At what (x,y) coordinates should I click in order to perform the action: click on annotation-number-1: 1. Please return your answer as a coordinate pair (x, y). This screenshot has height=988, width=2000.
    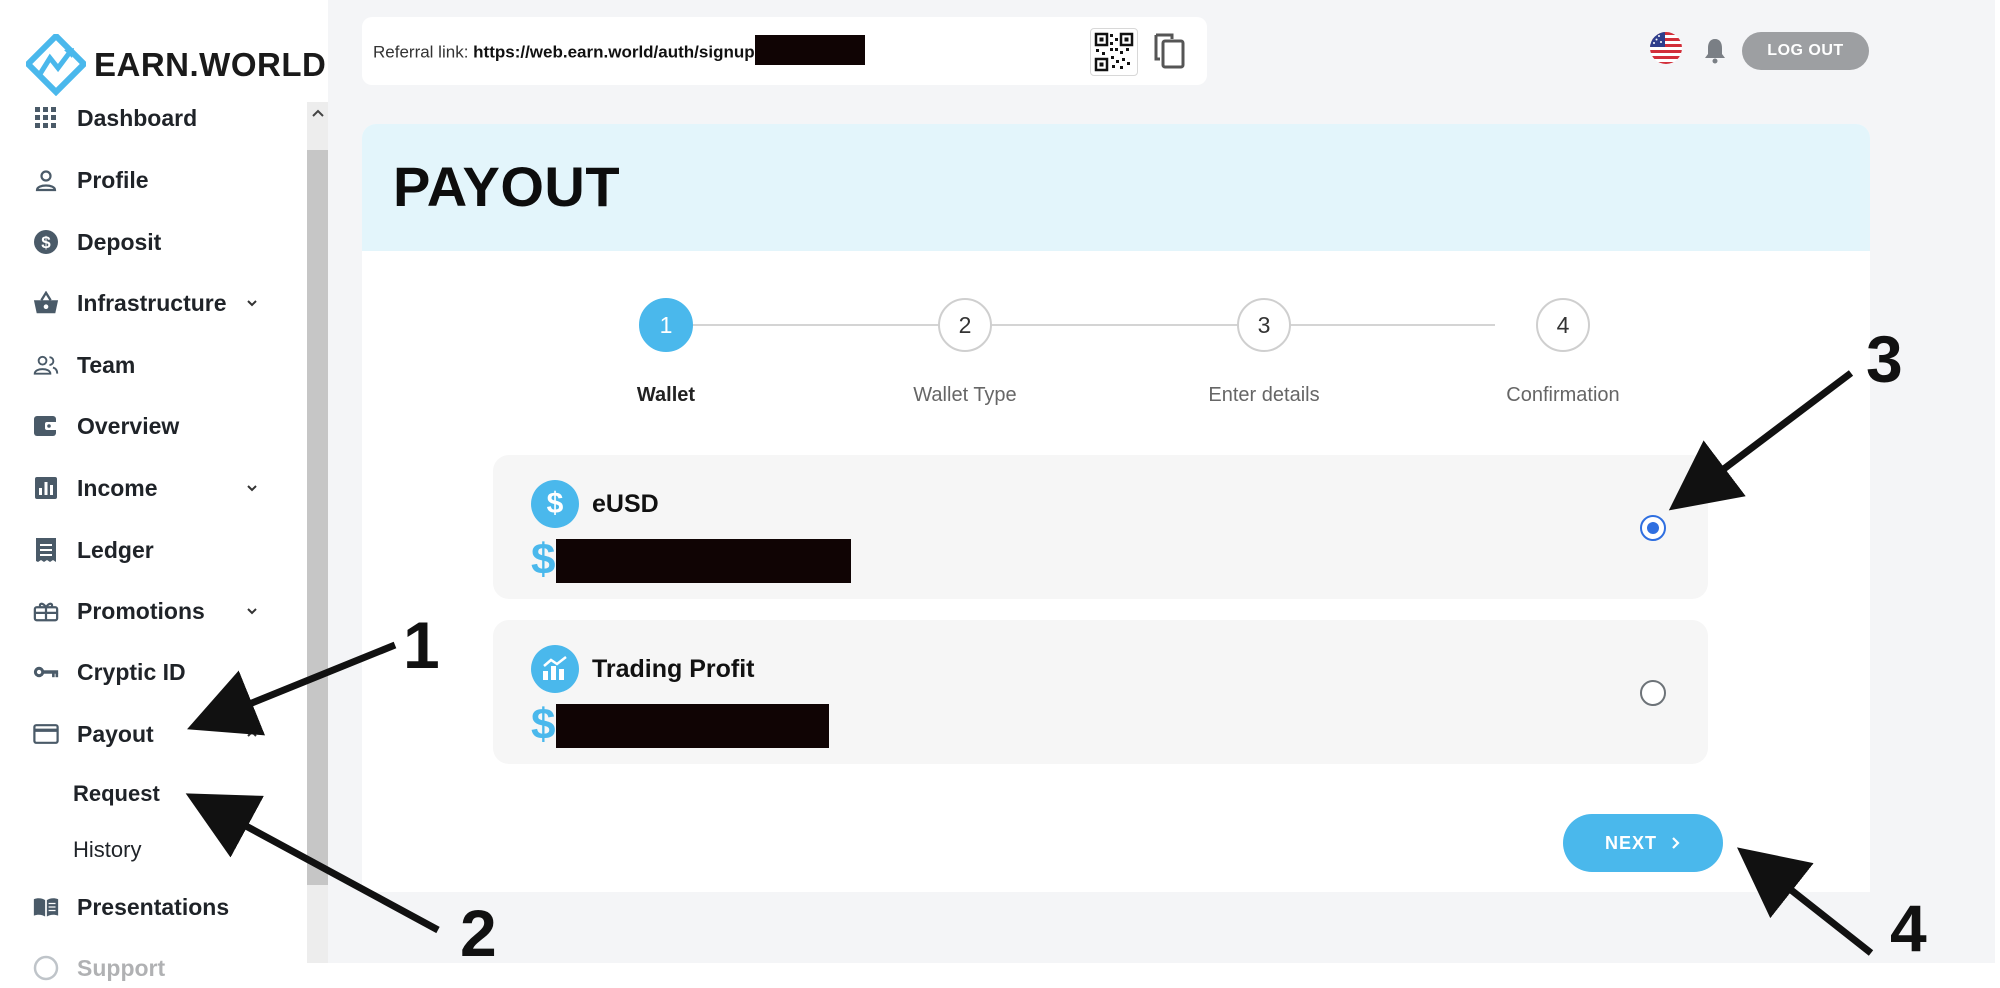
    Looking at the image, I should click on (421, 645).